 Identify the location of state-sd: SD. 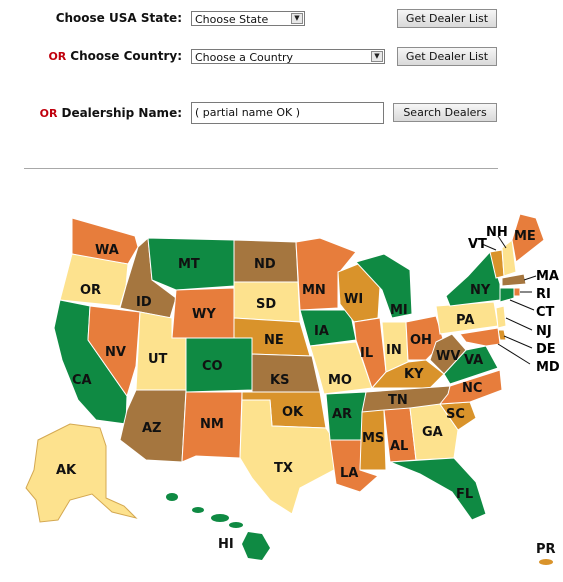
(267, 302).